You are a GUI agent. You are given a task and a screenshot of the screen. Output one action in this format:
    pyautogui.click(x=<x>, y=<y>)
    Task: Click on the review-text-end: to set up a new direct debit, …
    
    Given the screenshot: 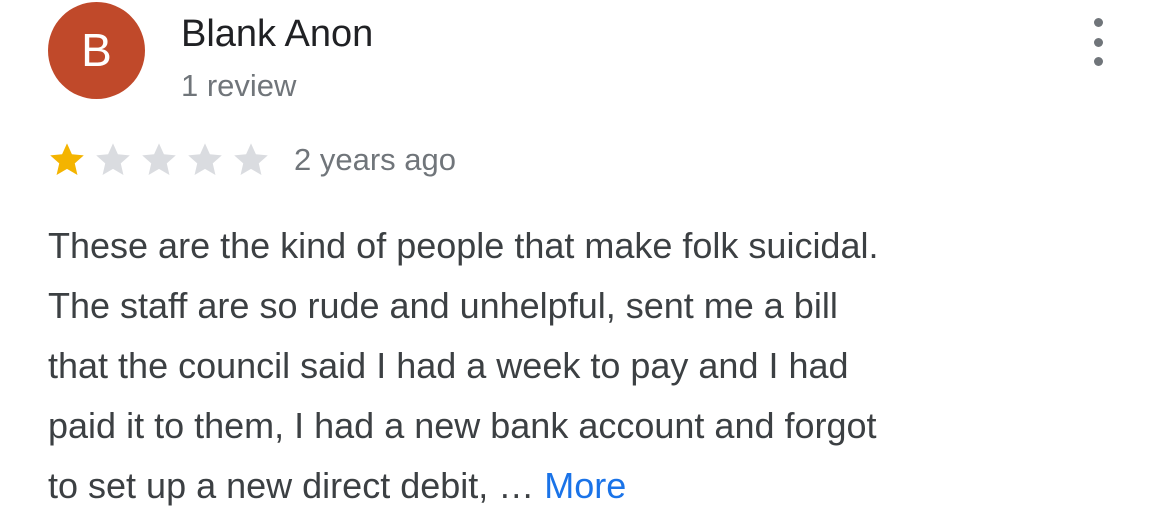 What is the action you would take?
    pyautogui.click(x=296, y=485)
    